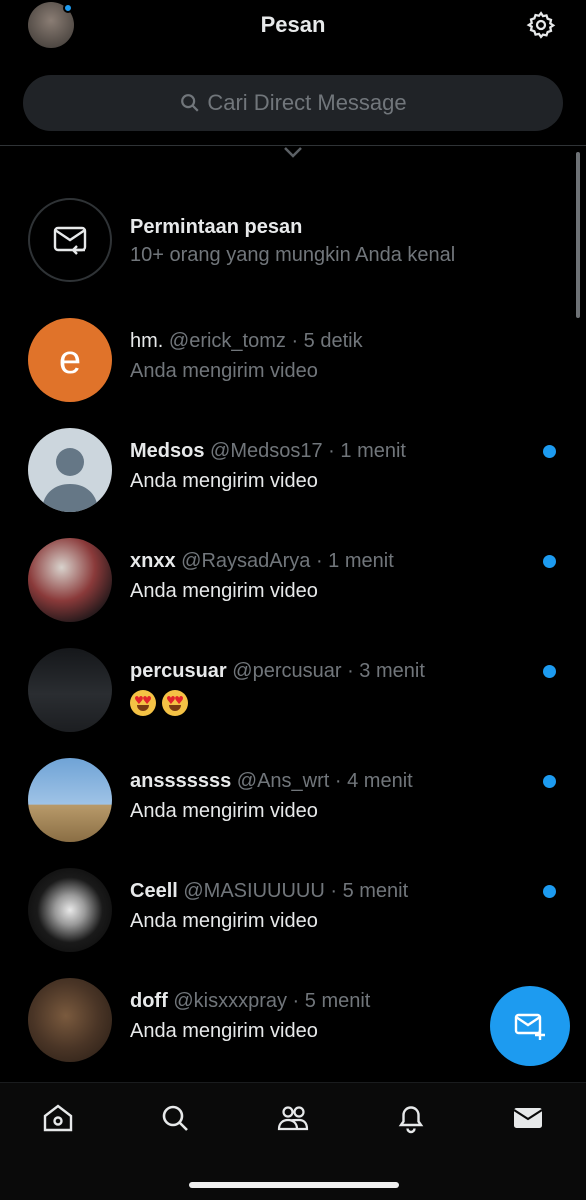 This screenshot has width=586, height=1200. I want to click on conversation-time: · 4 menit, so click(373, 781).